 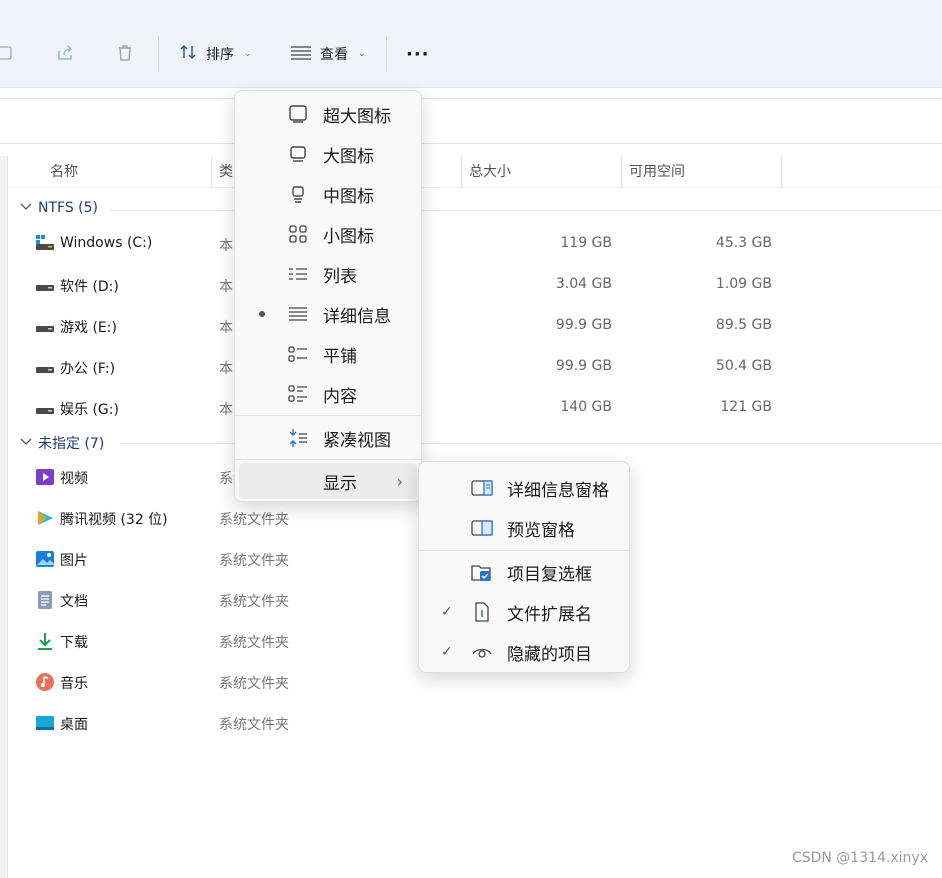 I want to click on item-free-space: 121 GB, so click(x=746, y=407).